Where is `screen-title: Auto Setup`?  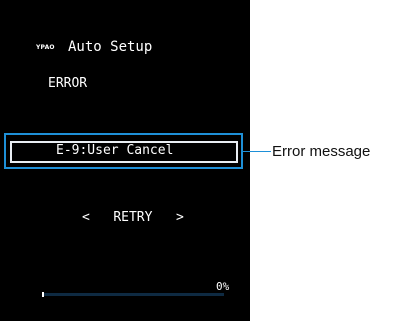
screen-title: Auto Setup is located at coordinates (110, 47).